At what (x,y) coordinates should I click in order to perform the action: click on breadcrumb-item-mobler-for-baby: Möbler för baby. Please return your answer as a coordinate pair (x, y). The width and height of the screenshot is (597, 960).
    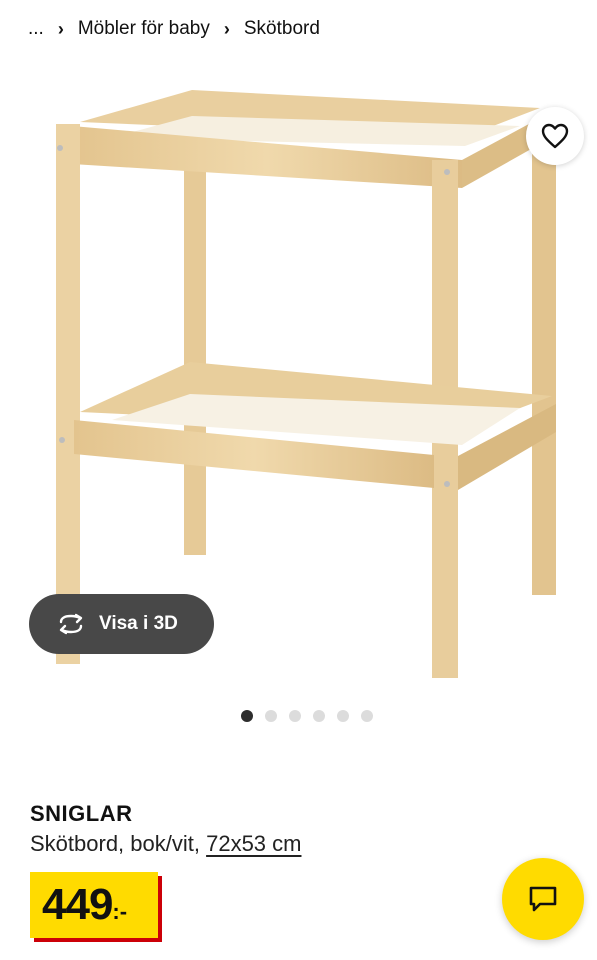
    Looking at the image, I should click on (144, 29).